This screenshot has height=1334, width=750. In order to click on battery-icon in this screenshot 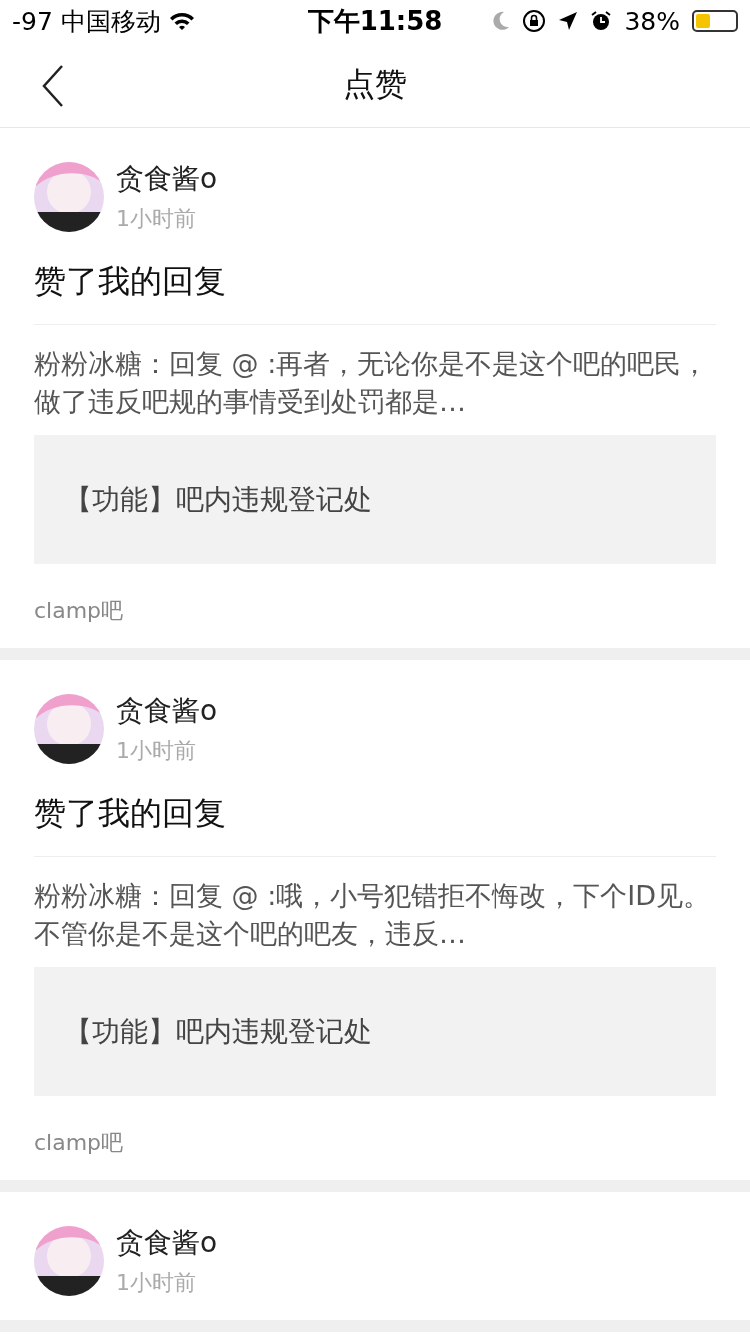, I will do `click(715, 21)`.